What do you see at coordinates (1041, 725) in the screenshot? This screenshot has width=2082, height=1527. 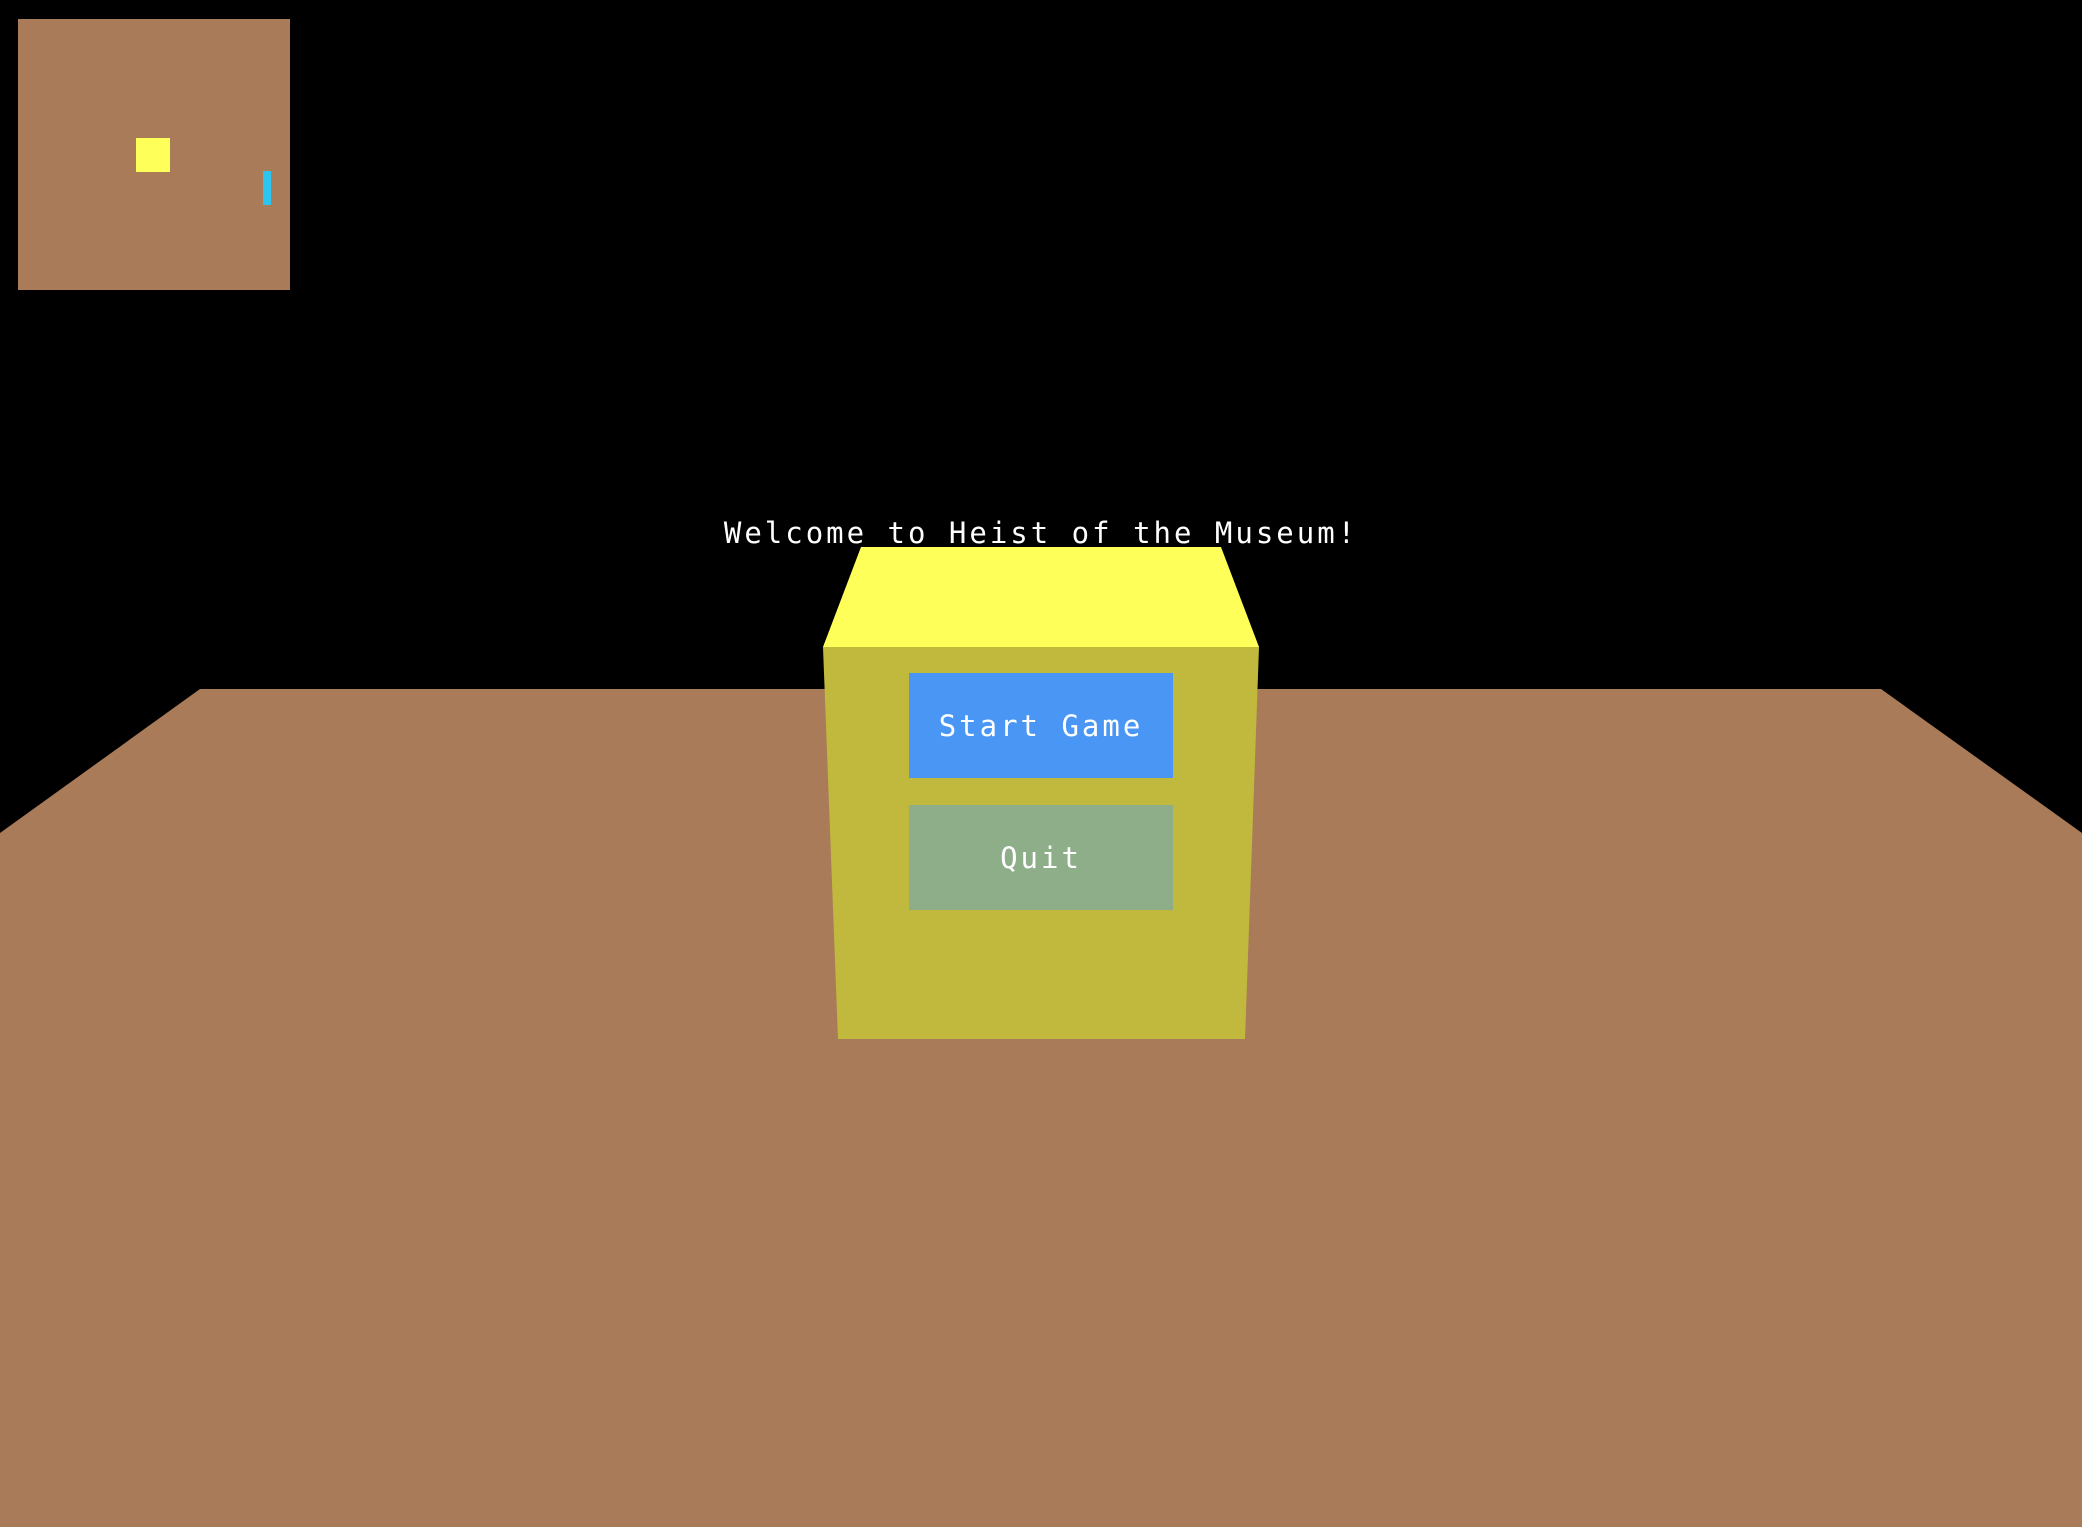 I see `start-game-button: Start Game` at bounding box center [1041, 725].